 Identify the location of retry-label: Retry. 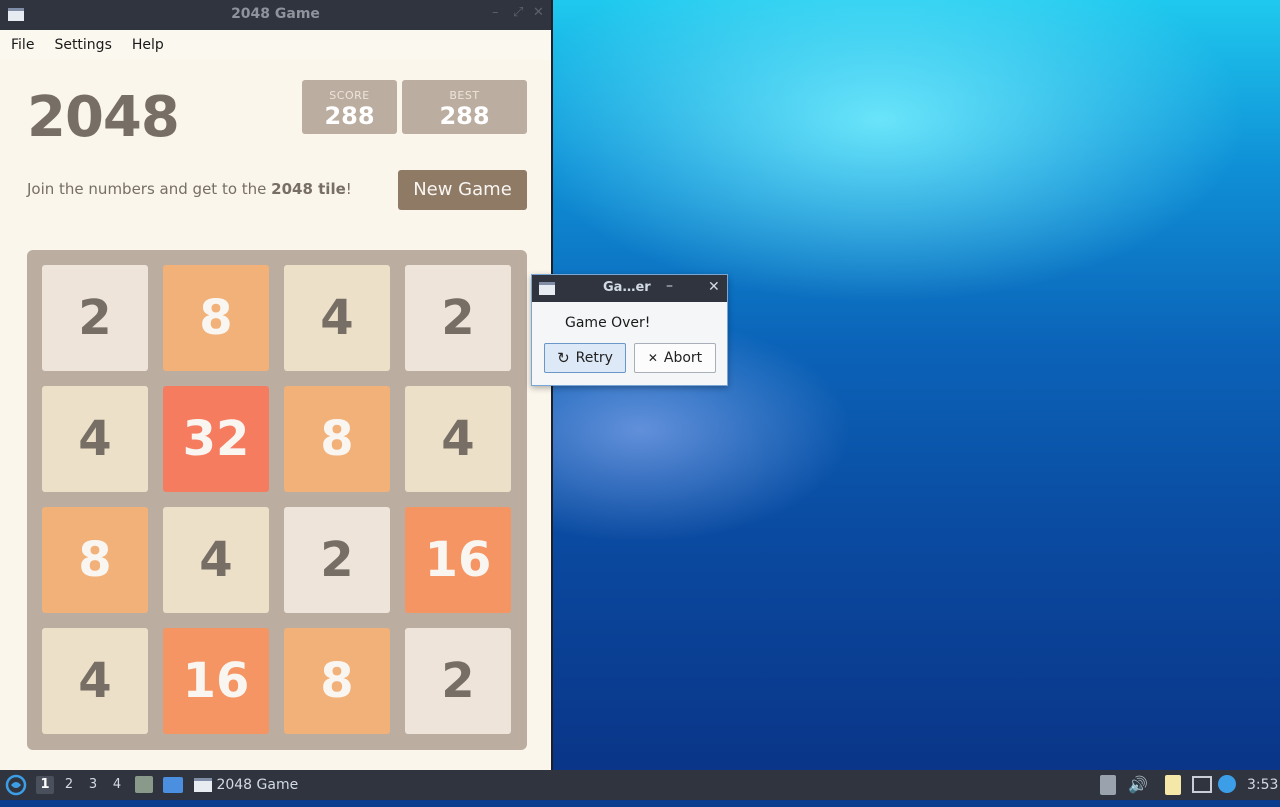
(594, 358).